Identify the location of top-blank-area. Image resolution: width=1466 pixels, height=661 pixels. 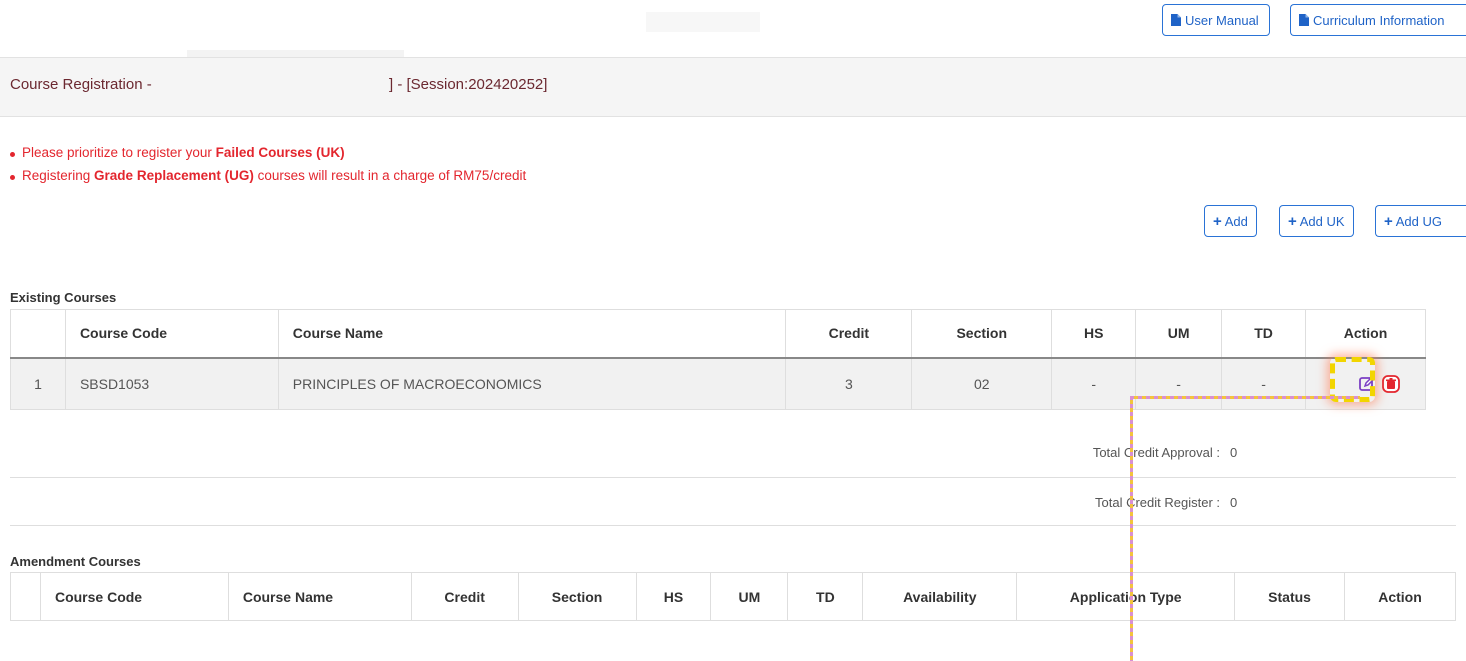
(703, 22).